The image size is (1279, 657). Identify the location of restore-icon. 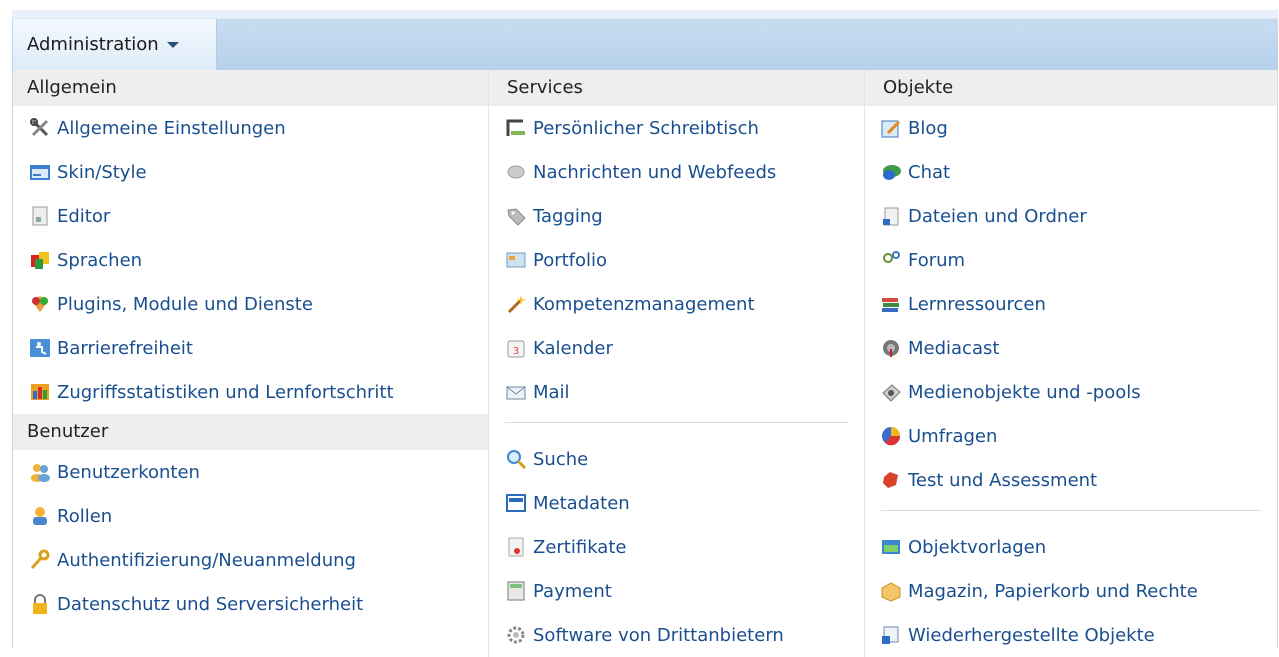
(891, 635).